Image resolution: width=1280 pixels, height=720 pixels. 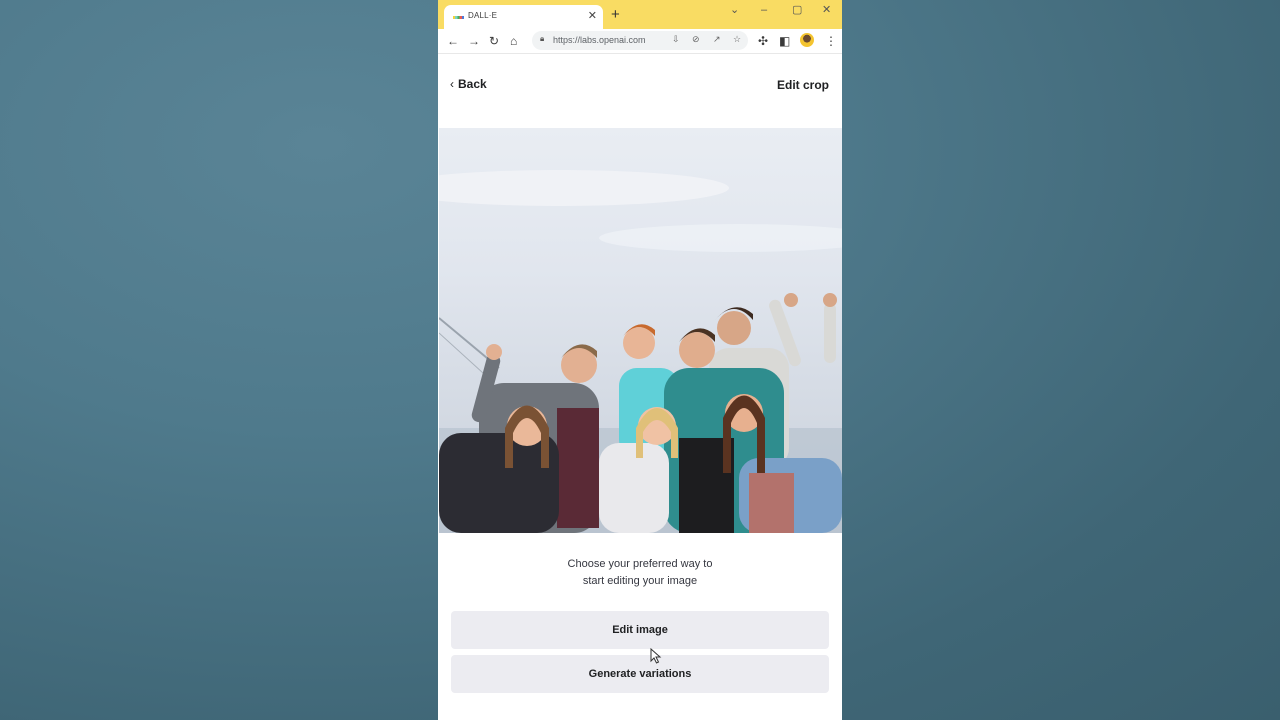 What do you see at coordinates (483, 15) in the screenshot?
I see `tab-title: DALL·E` at bounding box center [483, 15].